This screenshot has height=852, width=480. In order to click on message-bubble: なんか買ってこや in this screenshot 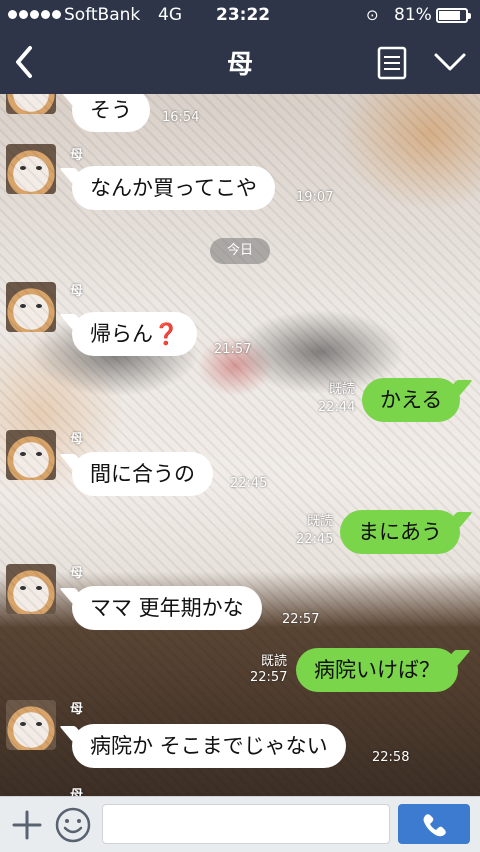, I will do `click(173, 188)`.